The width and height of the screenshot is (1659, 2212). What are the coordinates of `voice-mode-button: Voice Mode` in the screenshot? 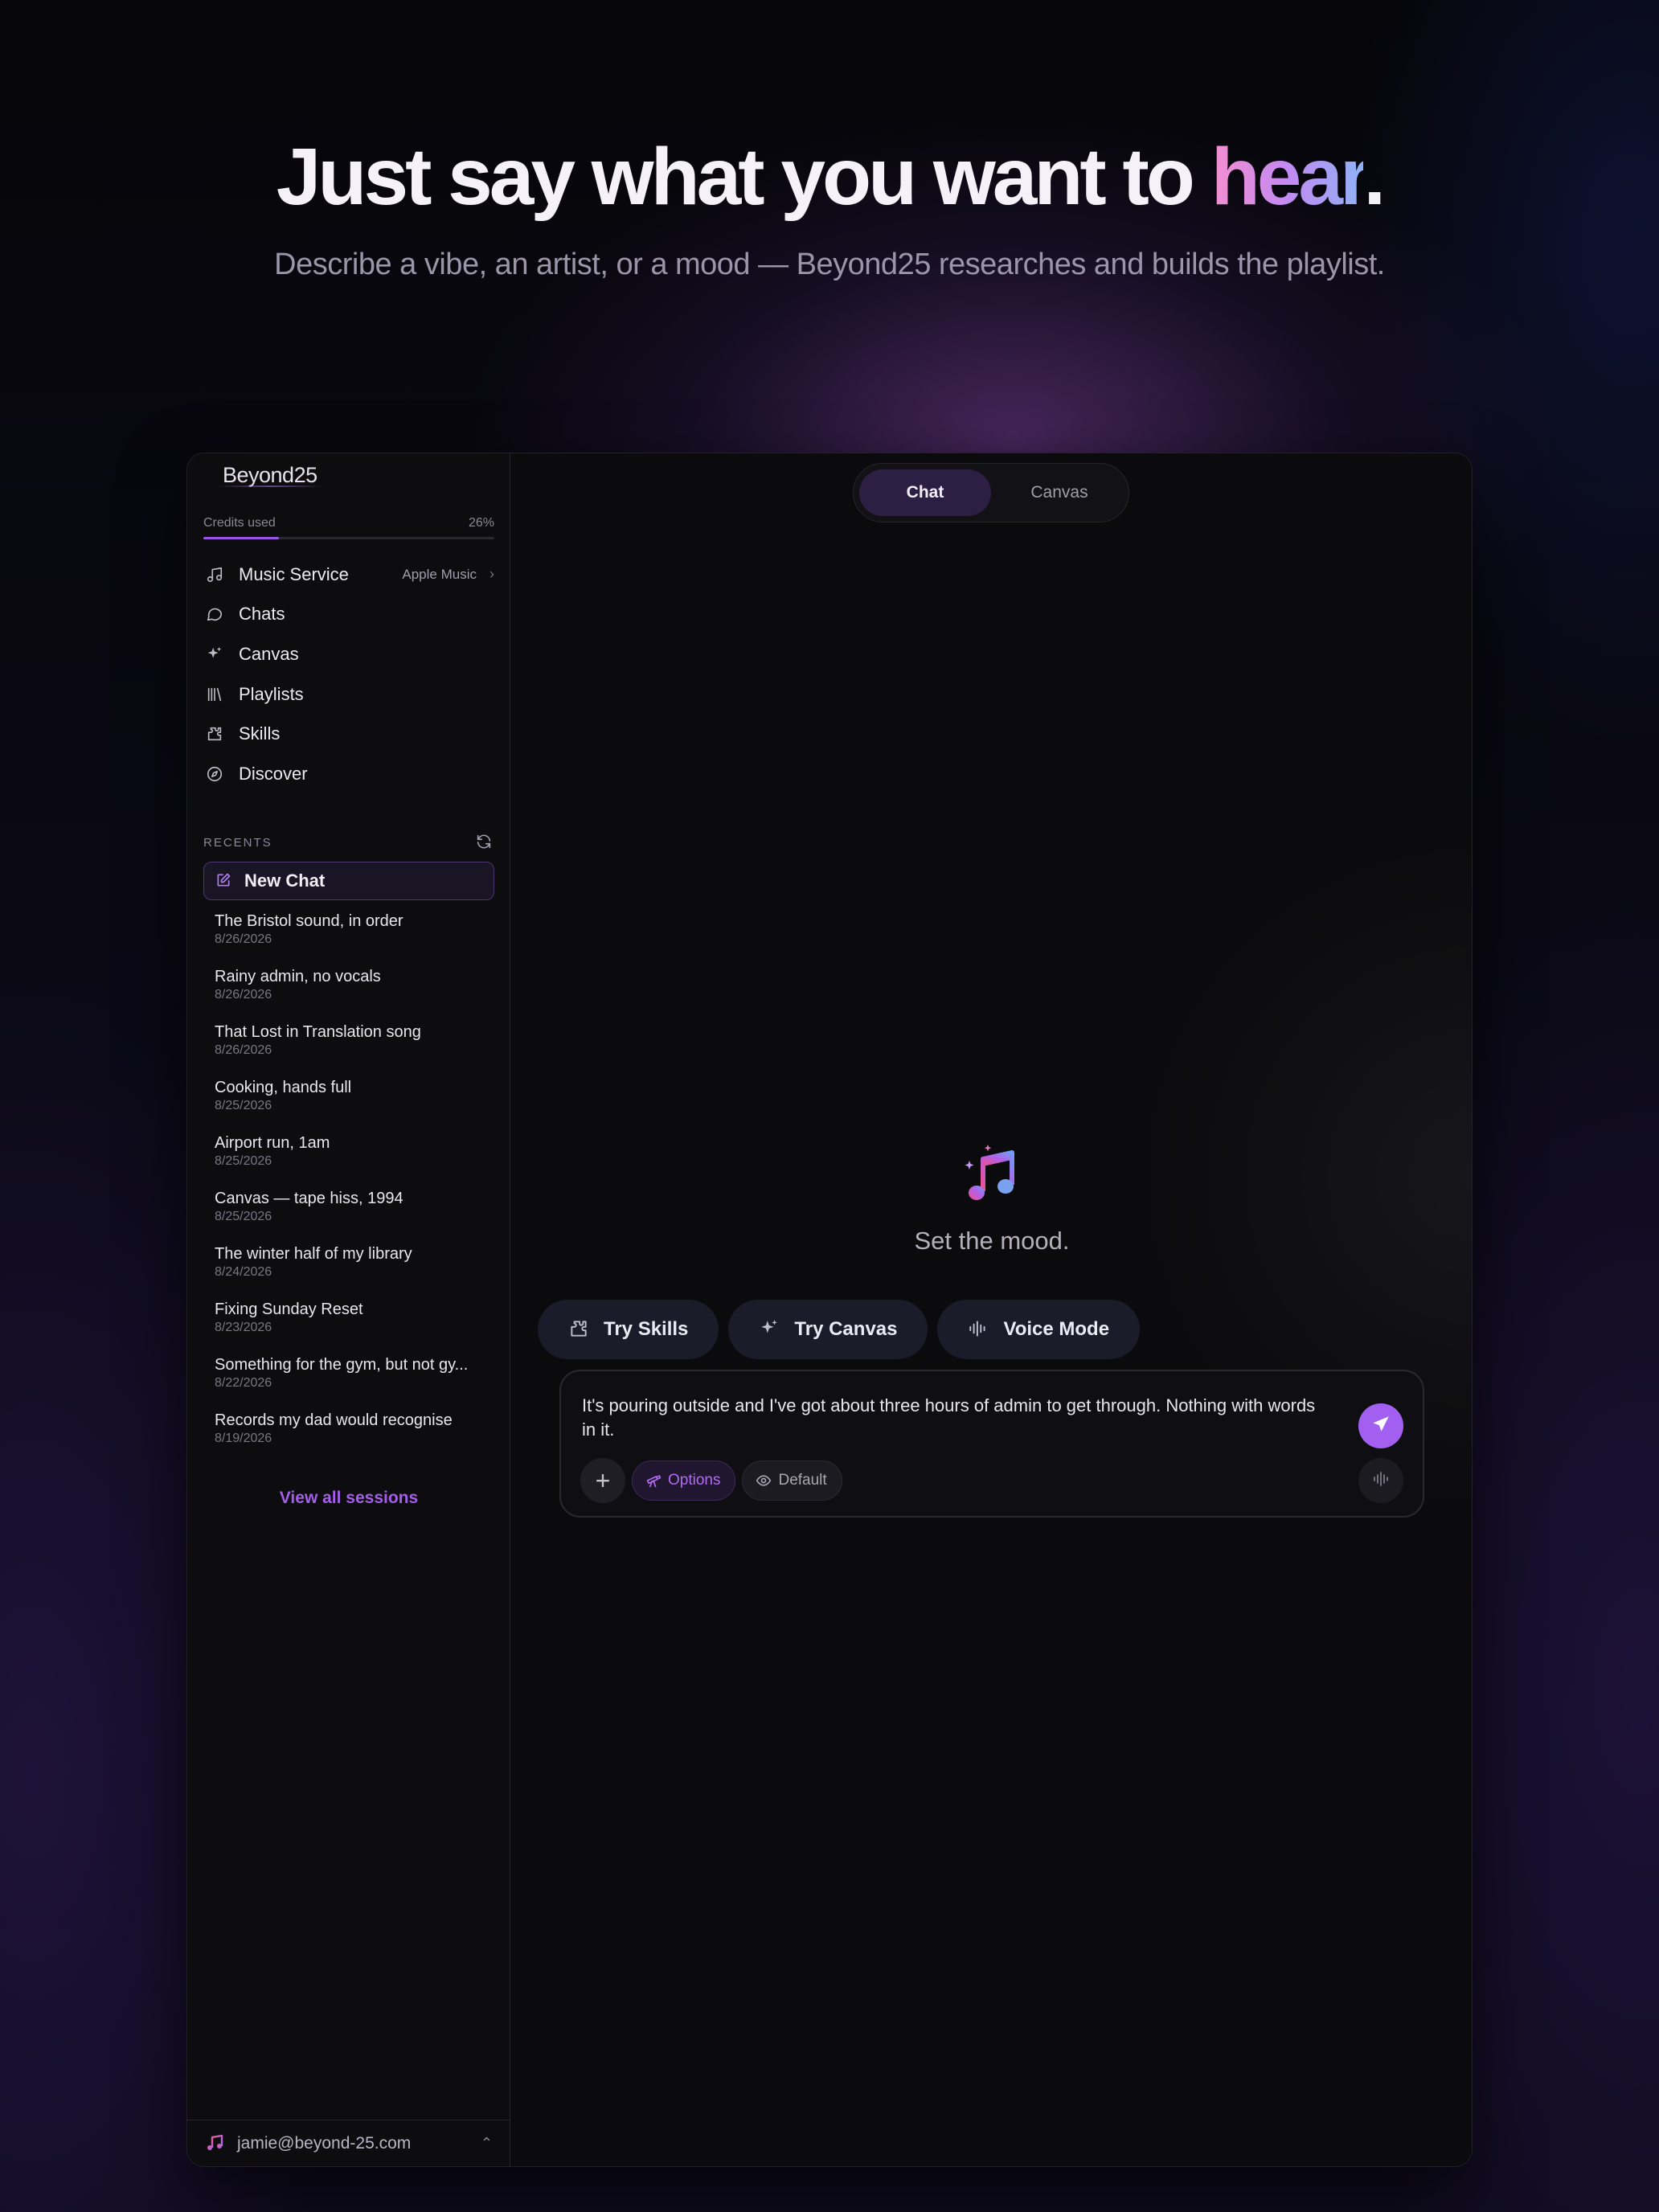 It's located at (1039, 1329).